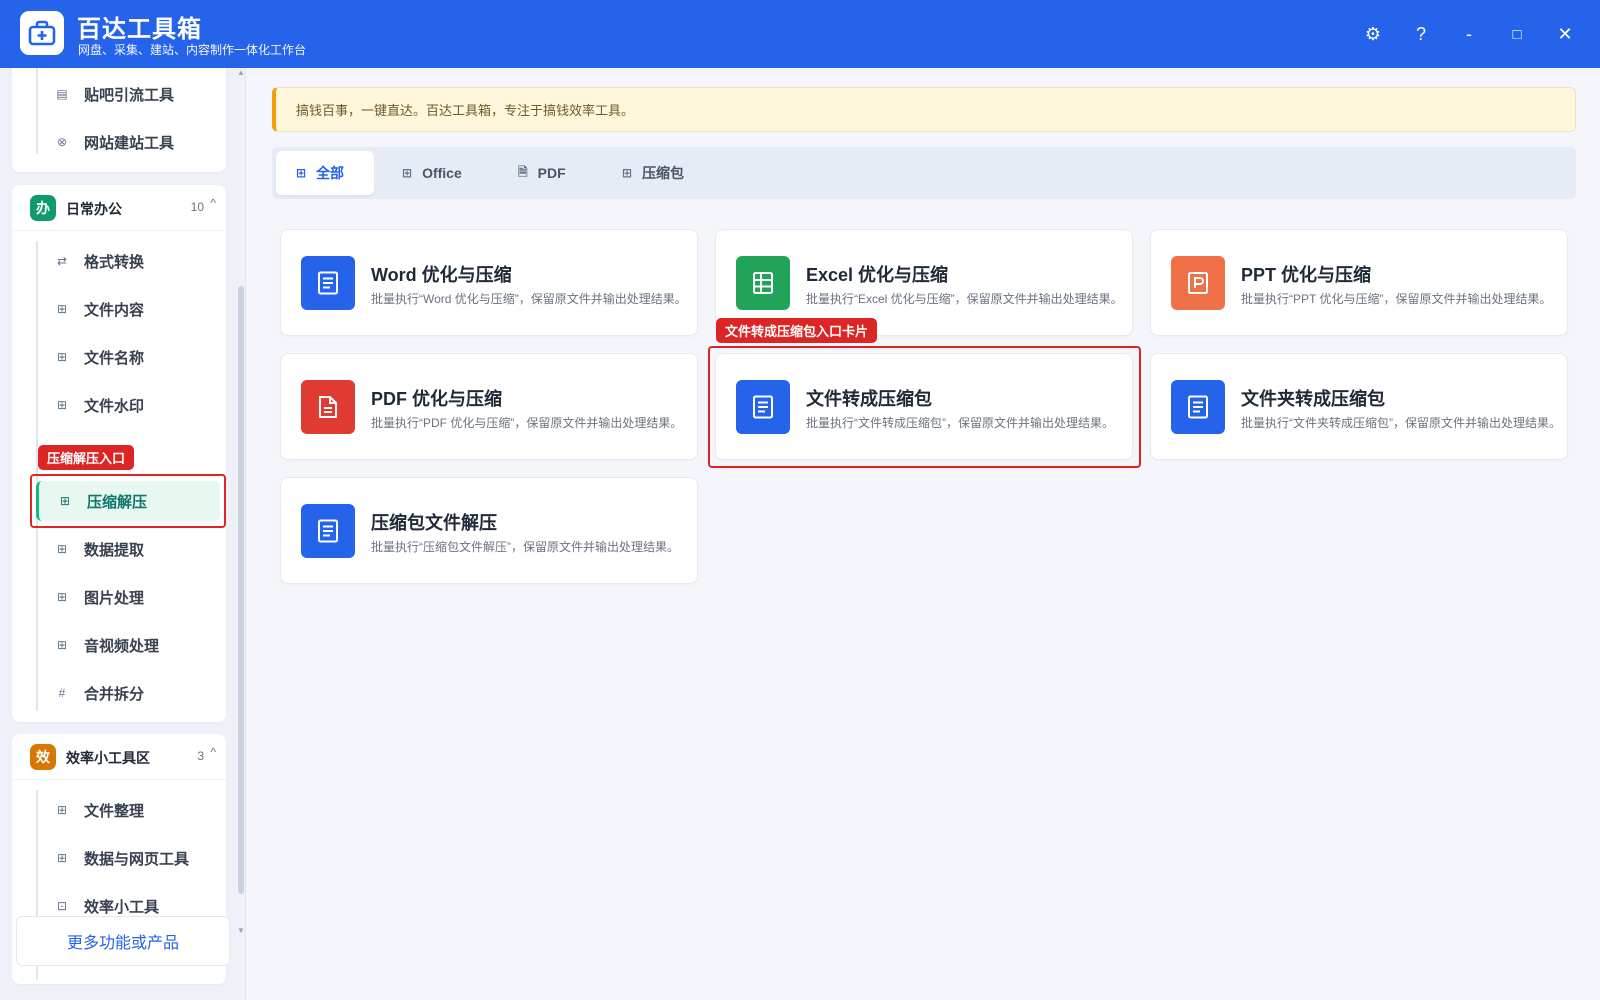  Describe the element at coordinates (62, 261) in the screenshot. I see `swap-icon: ⇄` at that location.